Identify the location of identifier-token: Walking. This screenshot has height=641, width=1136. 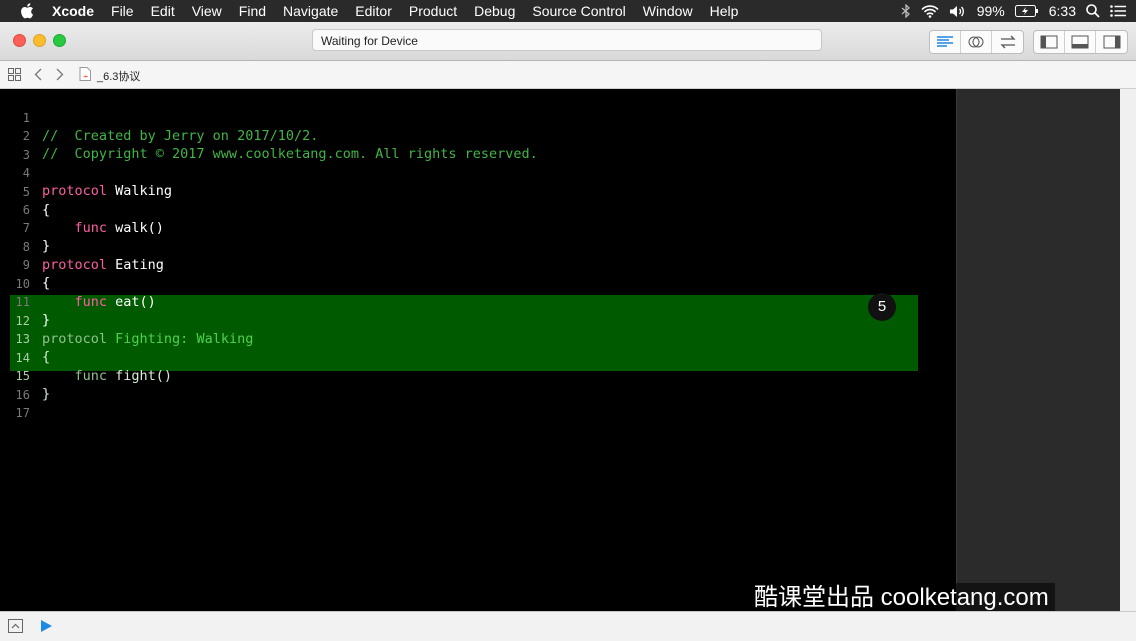
(140, 191).